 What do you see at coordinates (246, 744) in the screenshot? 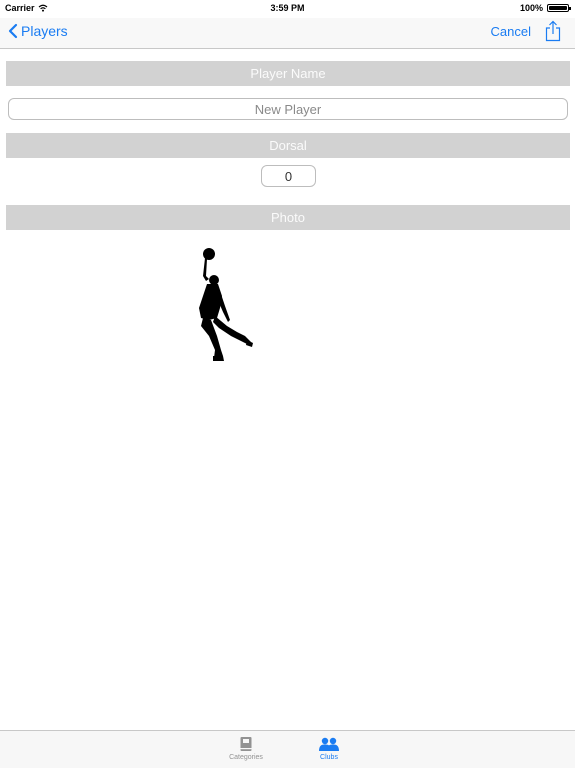
I see `book-icon` at bounding box center [246, 744].